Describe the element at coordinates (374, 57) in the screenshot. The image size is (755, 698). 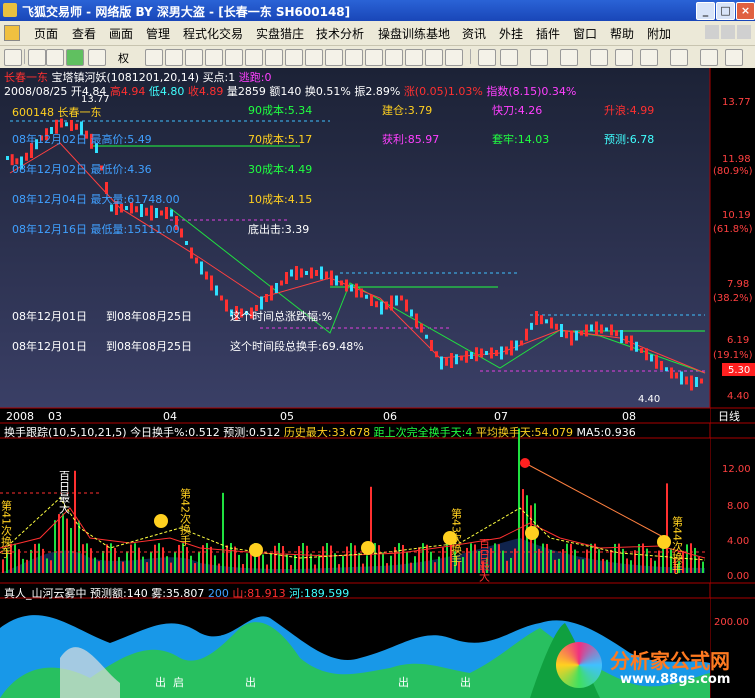
I see `chart-tool-12-icon` at that location.